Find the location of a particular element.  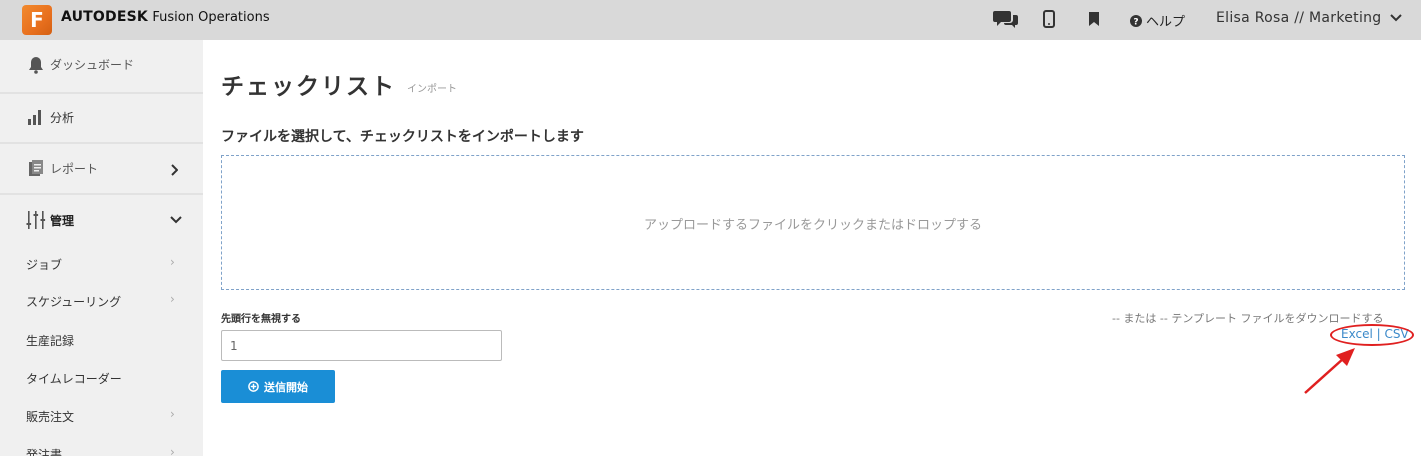

report-icon is located at coordinates (36, 169).